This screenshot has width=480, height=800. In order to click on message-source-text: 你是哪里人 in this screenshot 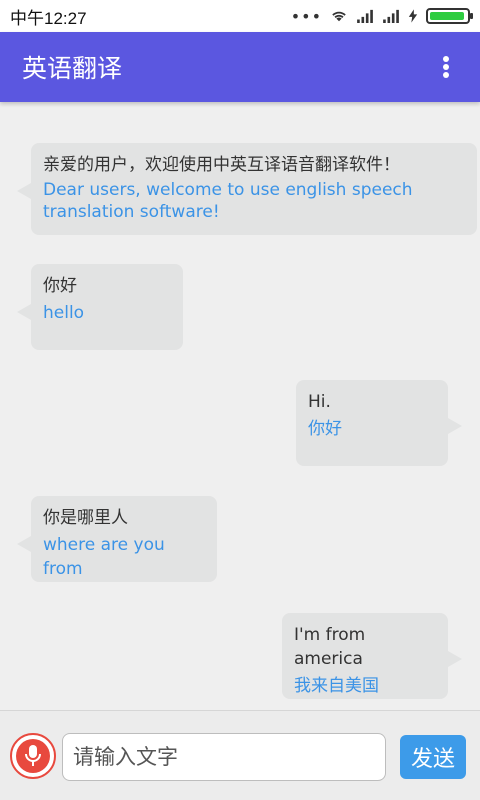, I will do `click(85, 518)`.